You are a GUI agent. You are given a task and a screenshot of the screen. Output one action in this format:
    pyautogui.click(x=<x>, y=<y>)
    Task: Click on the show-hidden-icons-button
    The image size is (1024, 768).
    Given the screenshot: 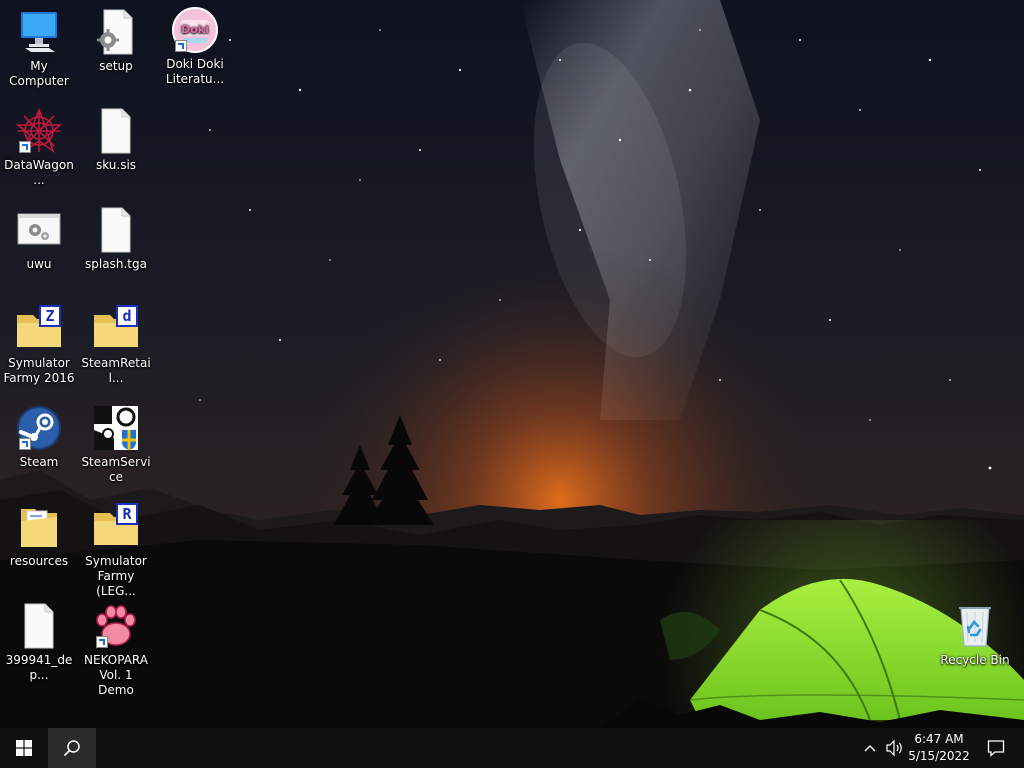 What is the action you would take?
    pyautogui.click(x=870, y=748)
    